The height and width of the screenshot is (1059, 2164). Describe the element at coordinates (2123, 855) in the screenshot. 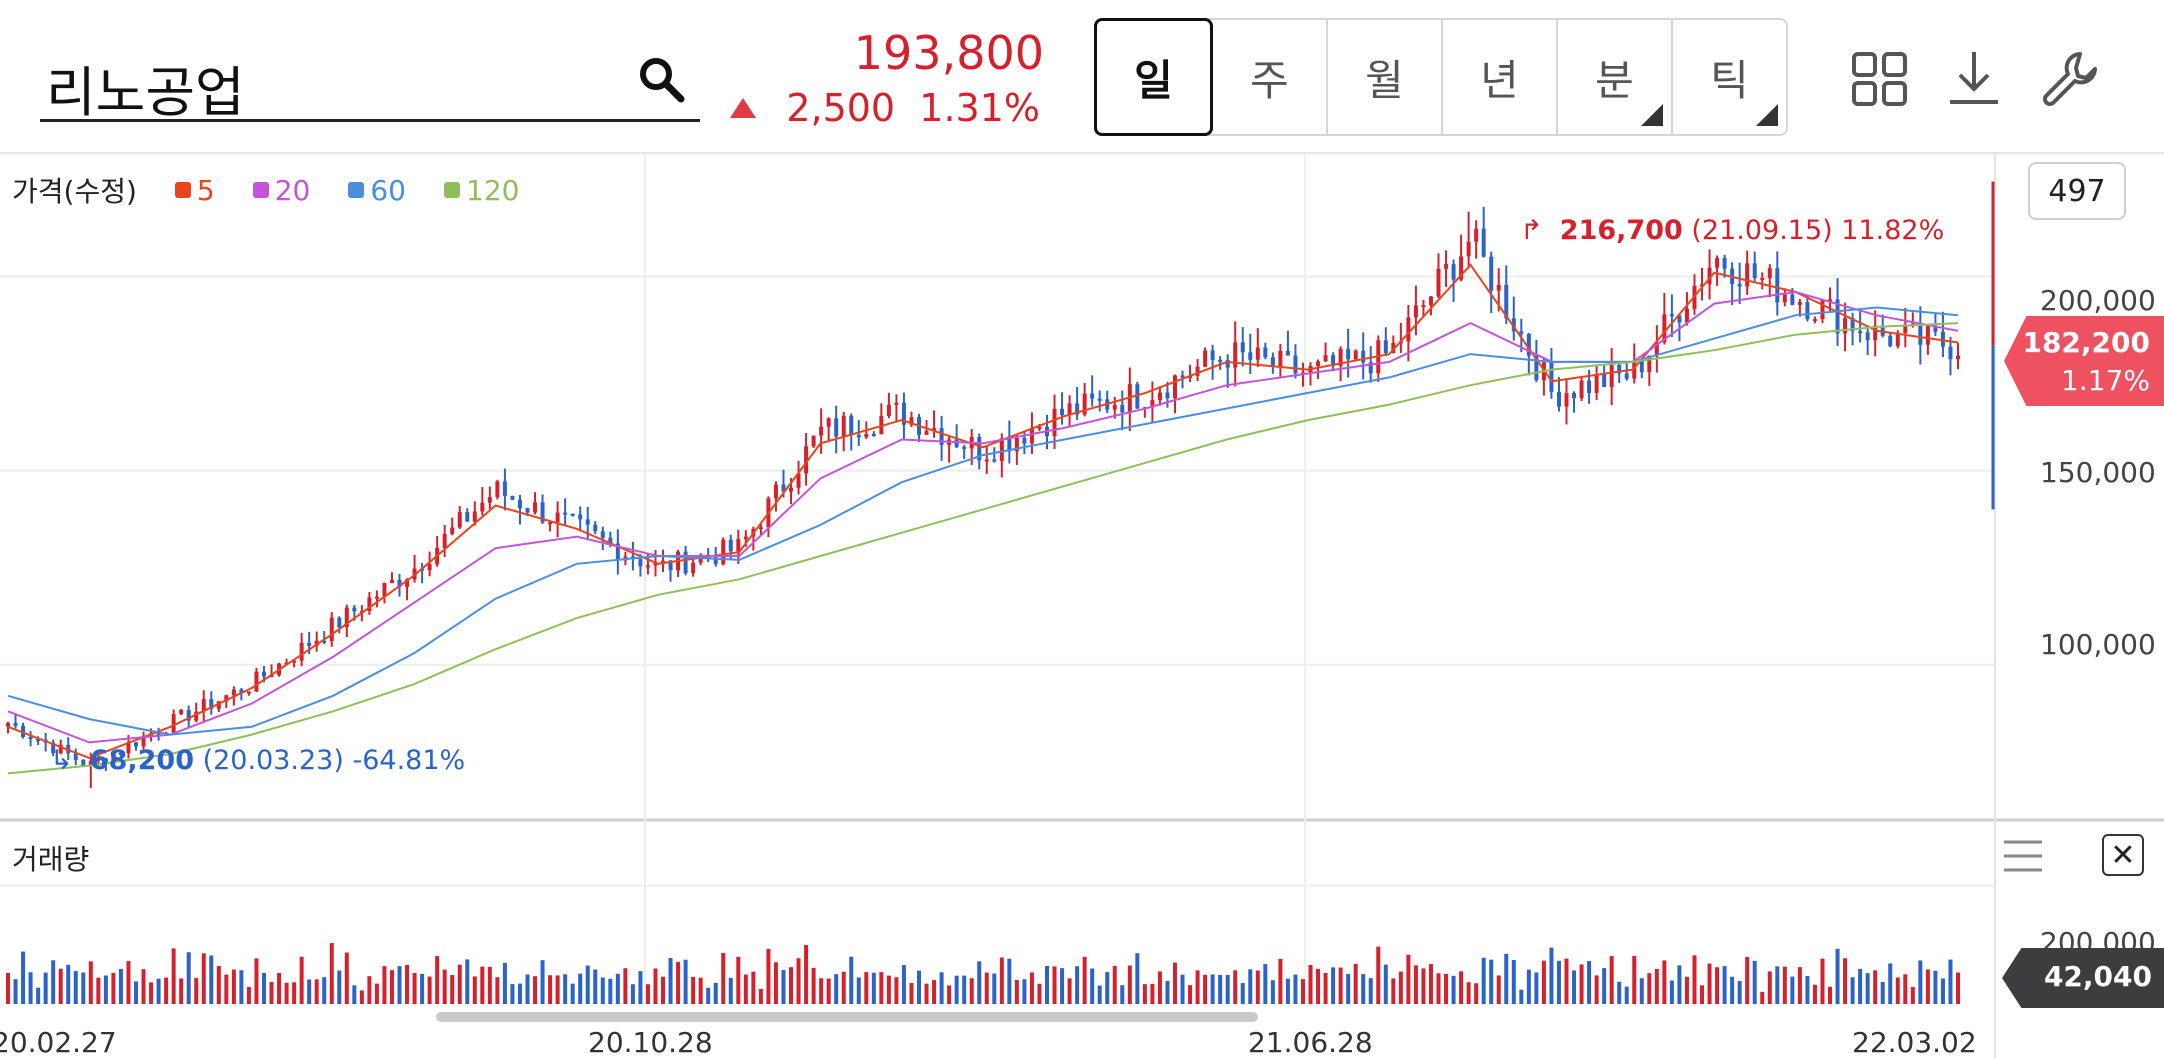

I see `close-icon: ✕` at that location.